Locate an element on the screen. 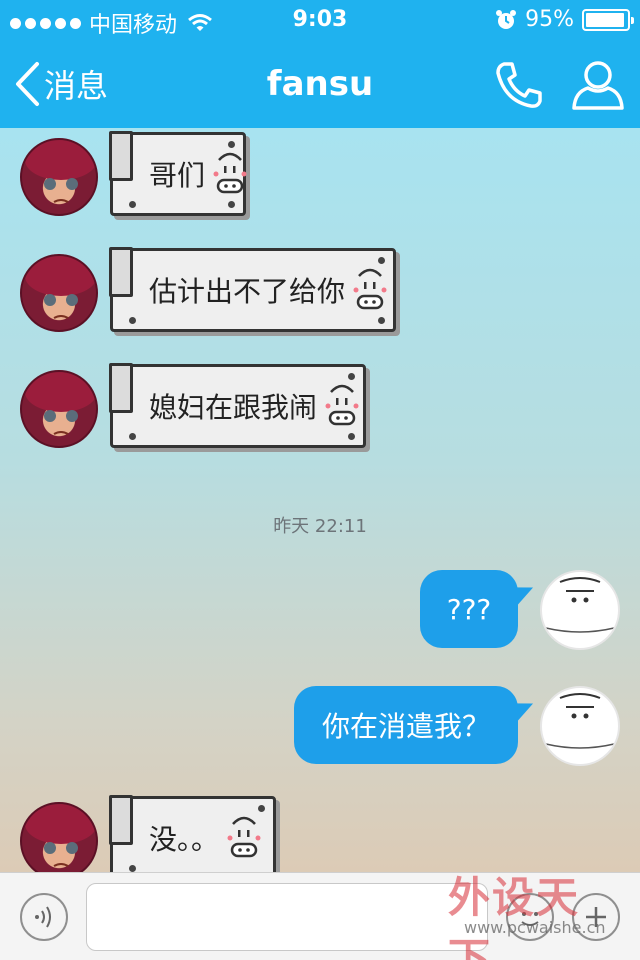 The width and height of the screenshot is (640, 960). voice-input-button is located at coordinates (44, 917).